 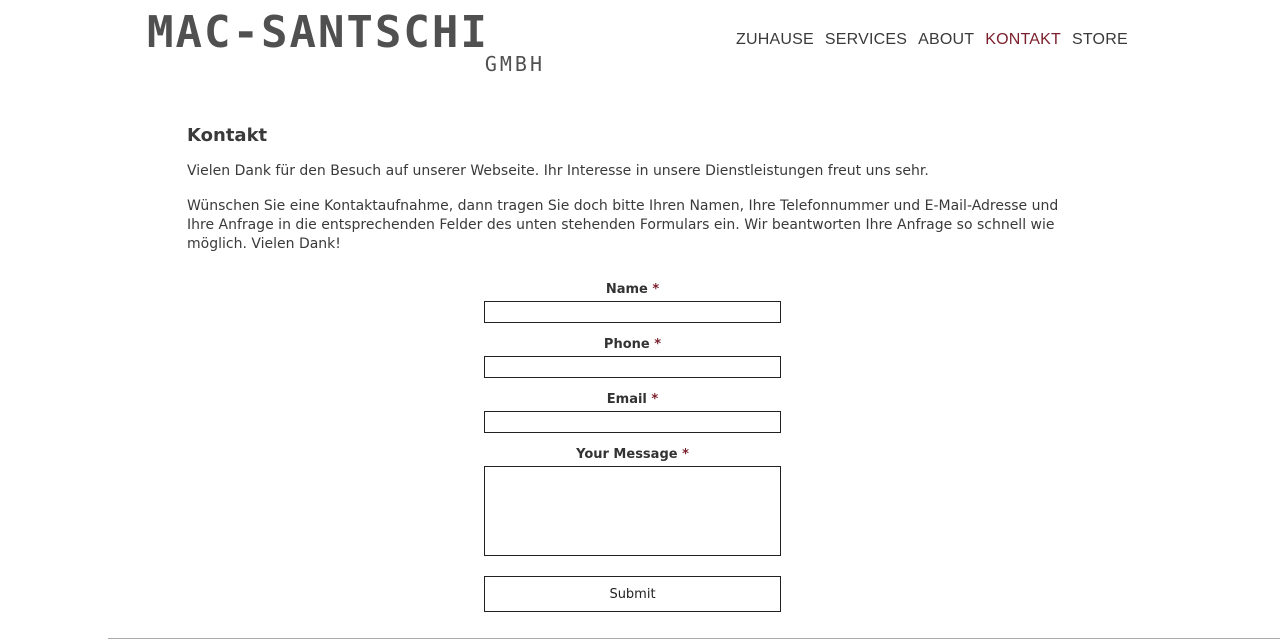 What do you see at coordinates (866, 40) in the screenshot?
I see `nav-item-services: SERVICES` at bounding box center [866, 40].